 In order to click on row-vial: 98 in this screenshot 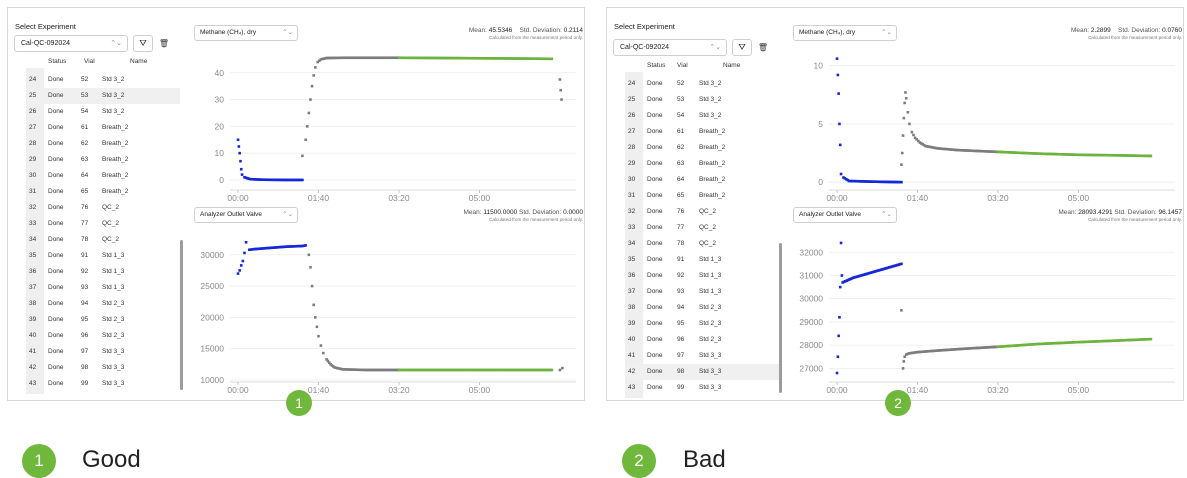, I will do `click(681, 371)`.